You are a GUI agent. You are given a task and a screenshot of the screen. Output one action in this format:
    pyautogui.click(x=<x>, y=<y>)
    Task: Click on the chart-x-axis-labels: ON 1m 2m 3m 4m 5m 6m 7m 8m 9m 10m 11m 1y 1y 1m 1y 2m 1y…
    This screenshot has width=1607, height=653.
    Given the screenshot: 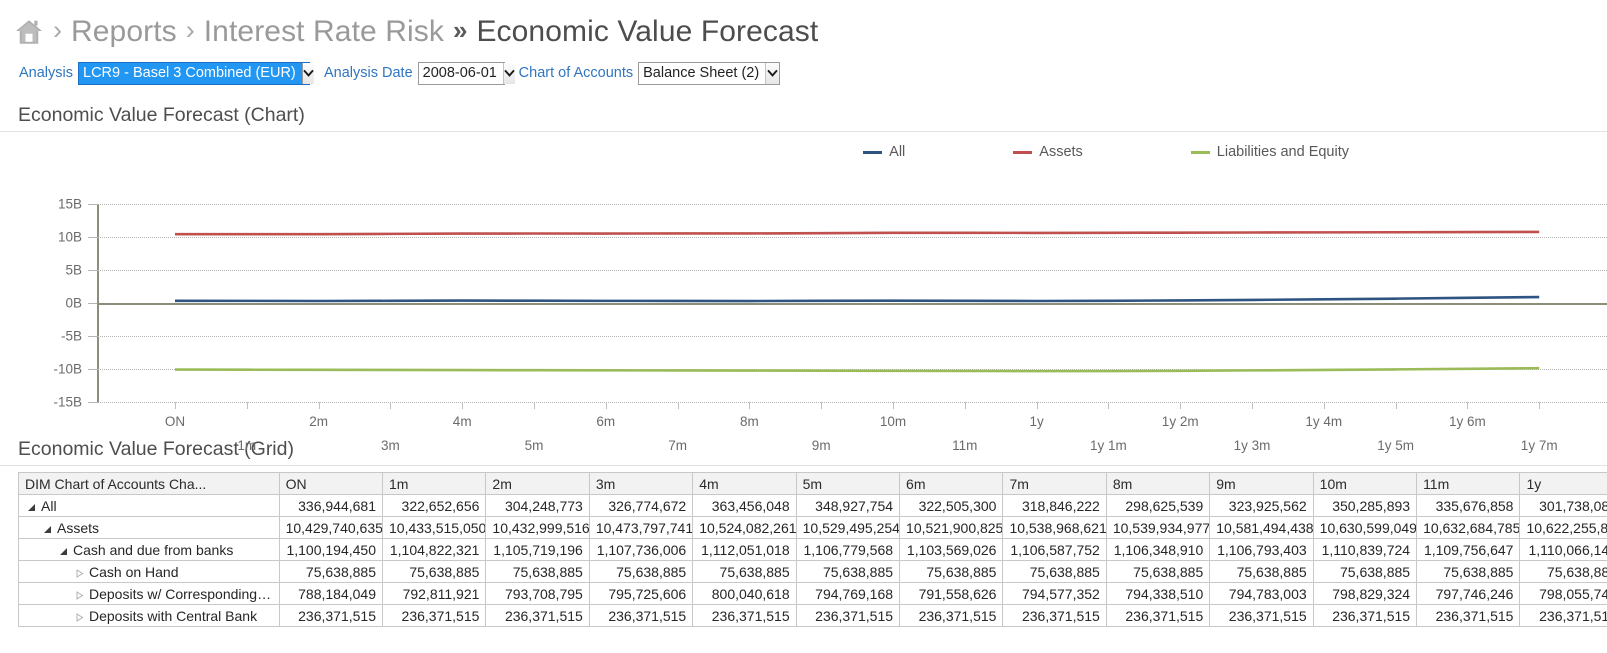 What is the action you would take?
    pyautogui.click(x=852, y=427)
    